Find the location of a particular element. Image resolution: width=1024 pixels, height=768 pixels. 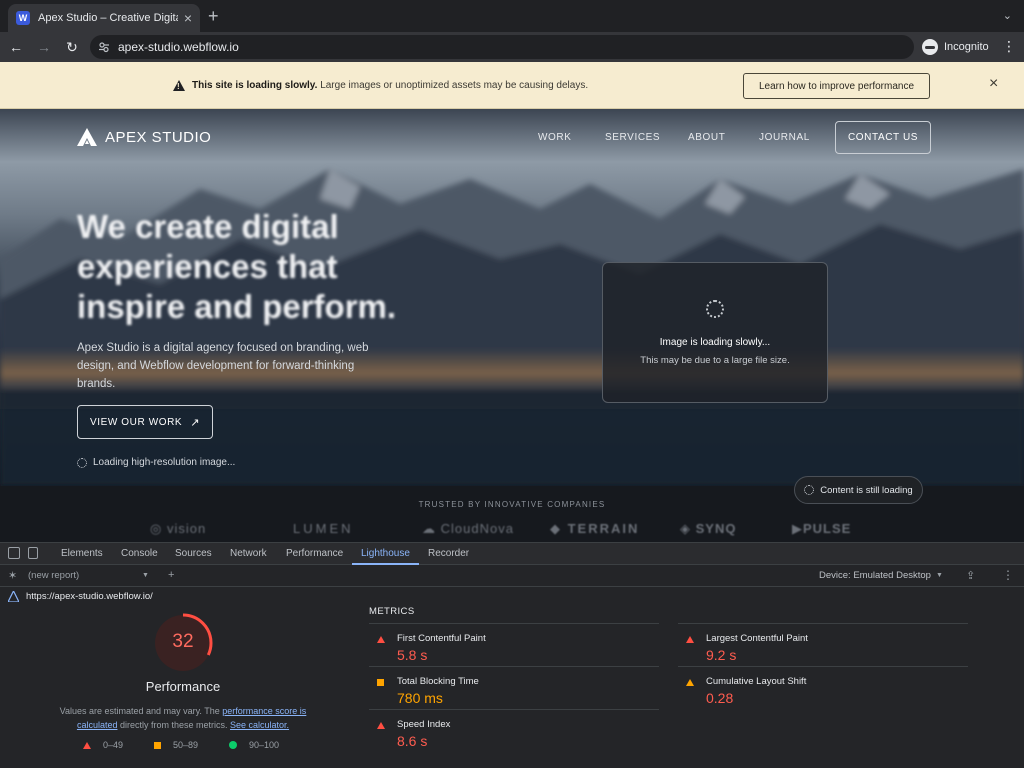

brand-name: SYNQ is located at coordinates (716, 528).